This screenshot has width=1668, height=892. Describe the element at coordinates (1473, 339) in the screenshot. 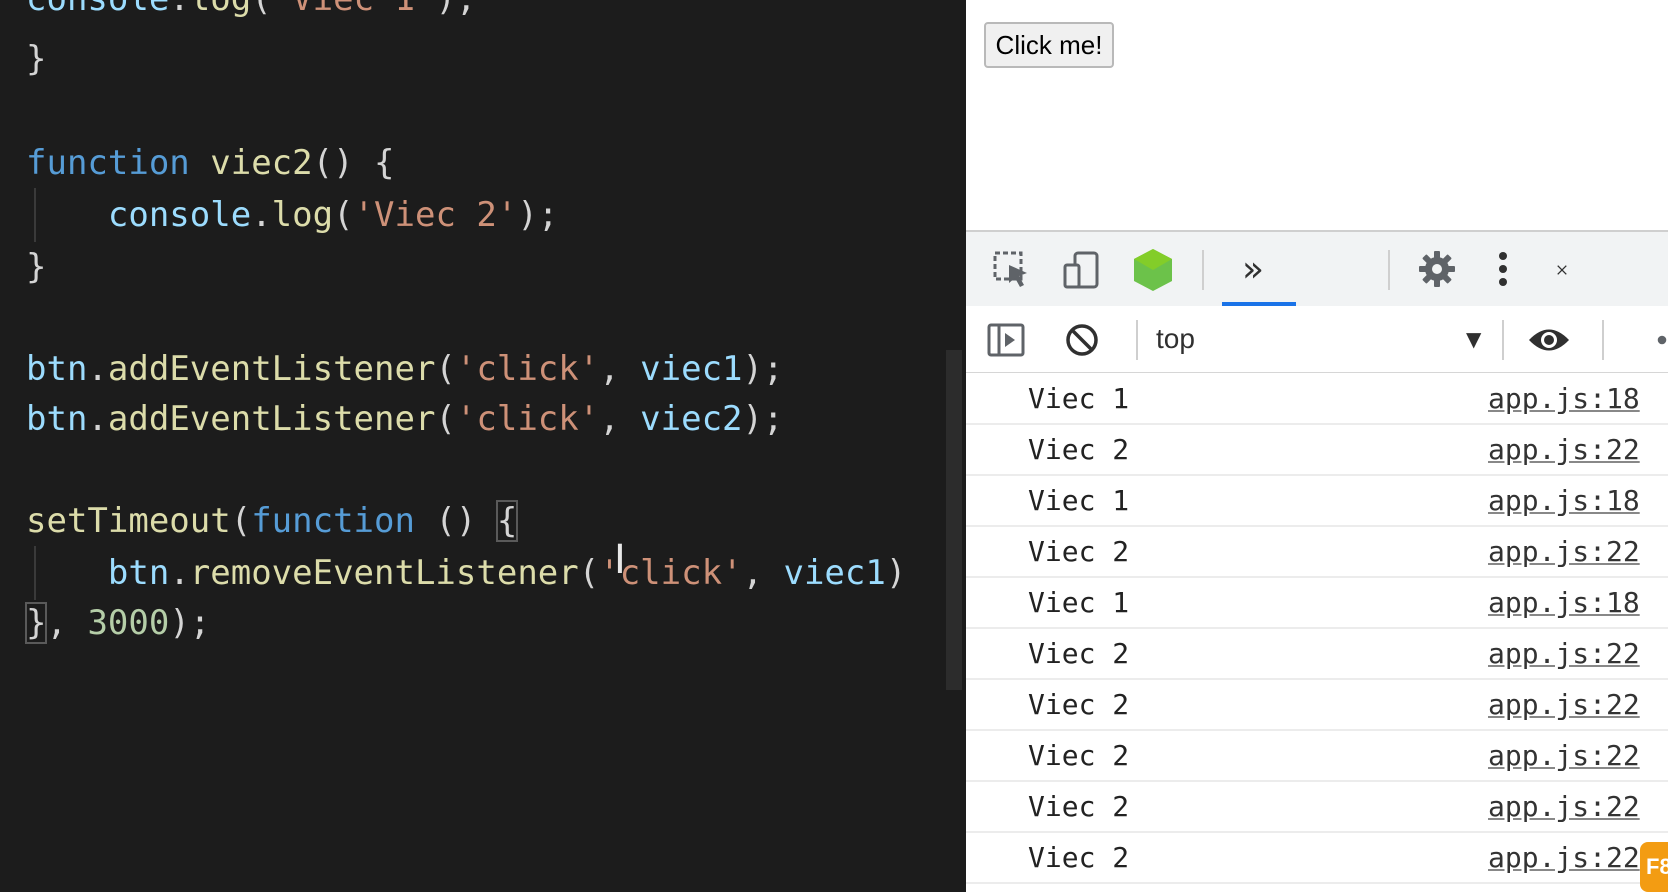

I see `chevron-down-icon: ▼` at that location.